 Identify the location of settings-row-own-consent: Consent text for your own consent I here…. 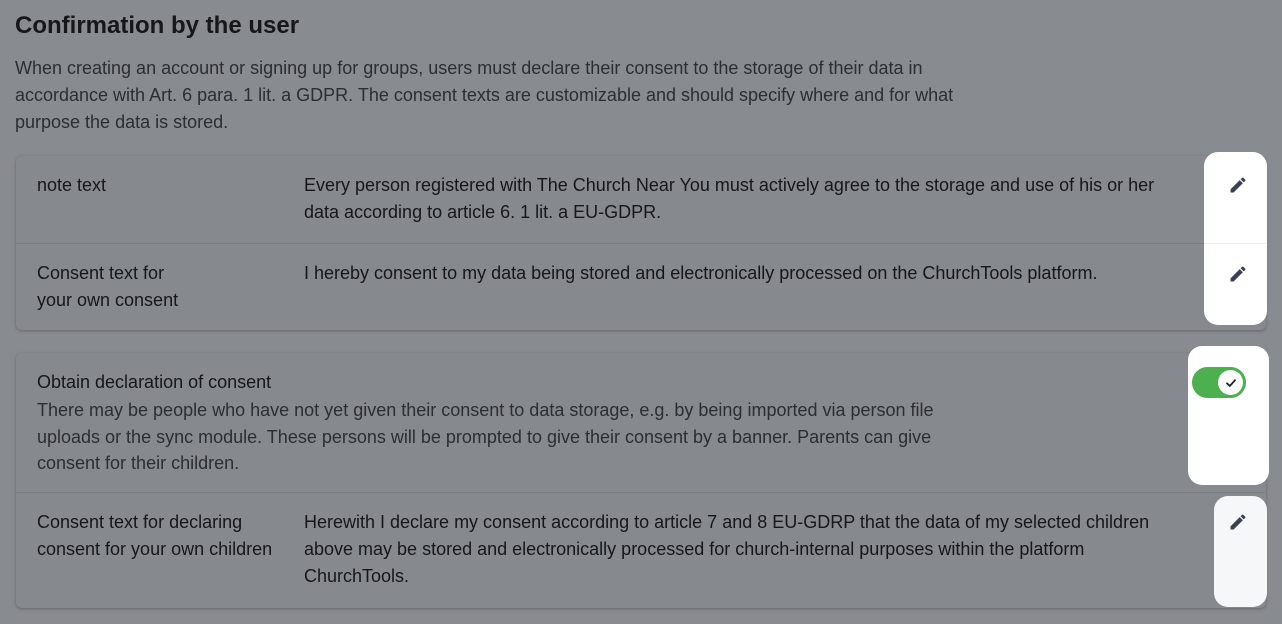
(641, 287).